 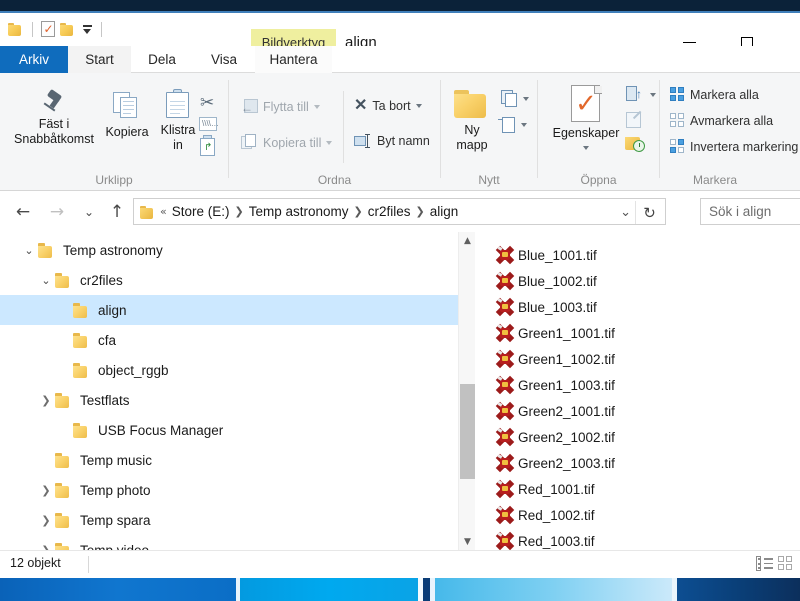 What do you see at coordinates (178, 121) in the screenshot?
I see `paste-button: Klistra in` at bounding box center [178, 121].